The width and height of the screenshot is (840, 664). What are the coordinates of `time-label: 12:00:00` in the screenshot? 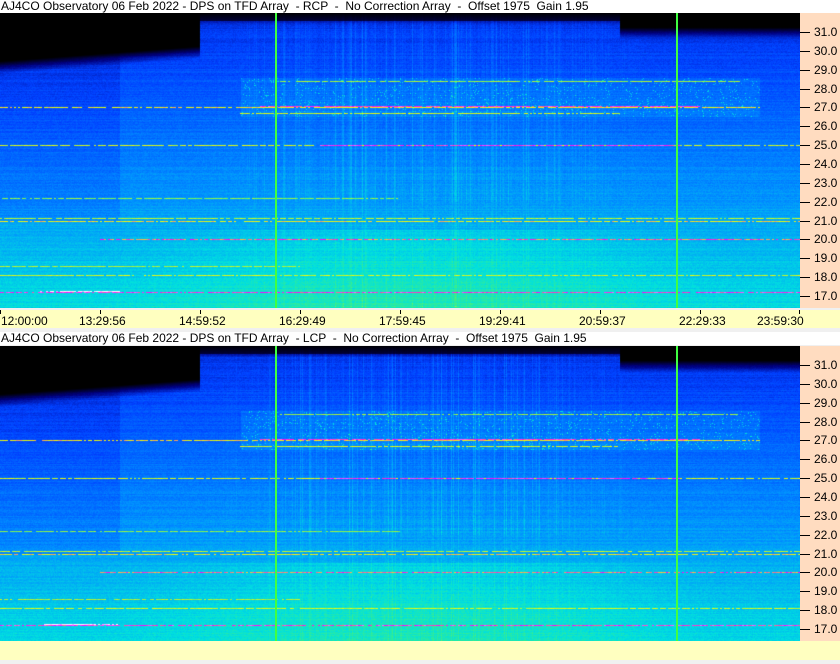 It's located at (24, 321).